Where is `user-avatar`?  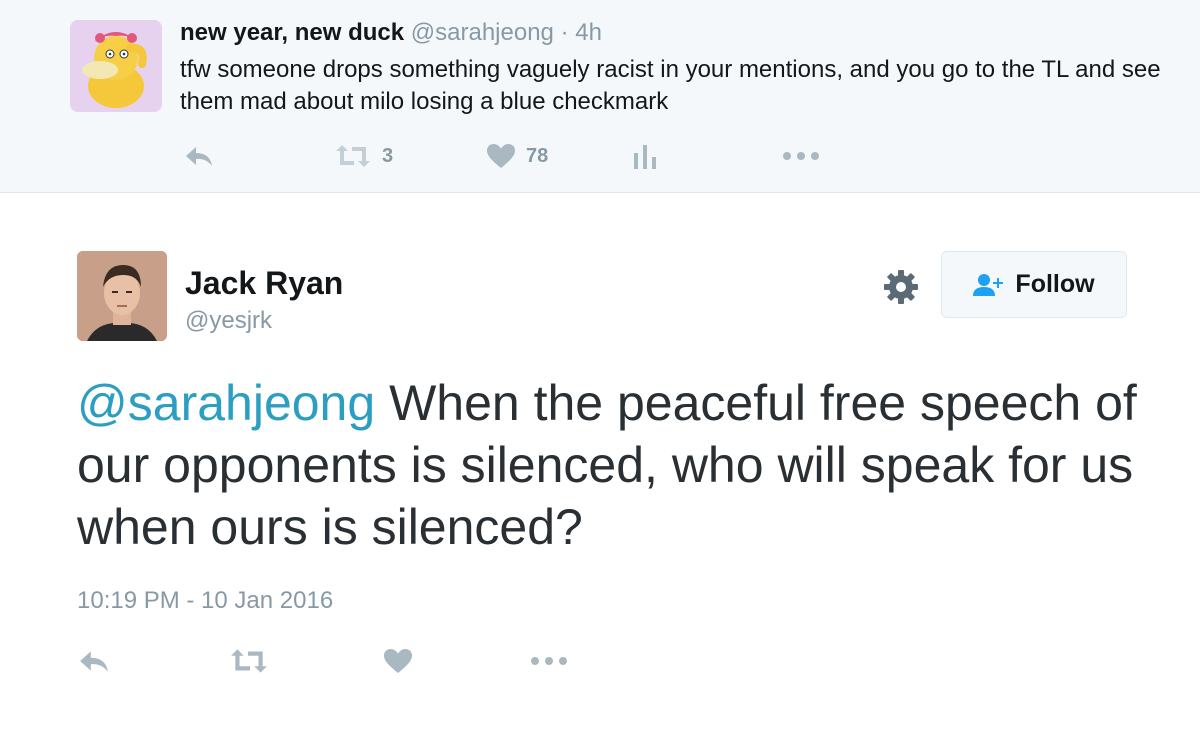 user-avatar is located at coordinates (122, 296).